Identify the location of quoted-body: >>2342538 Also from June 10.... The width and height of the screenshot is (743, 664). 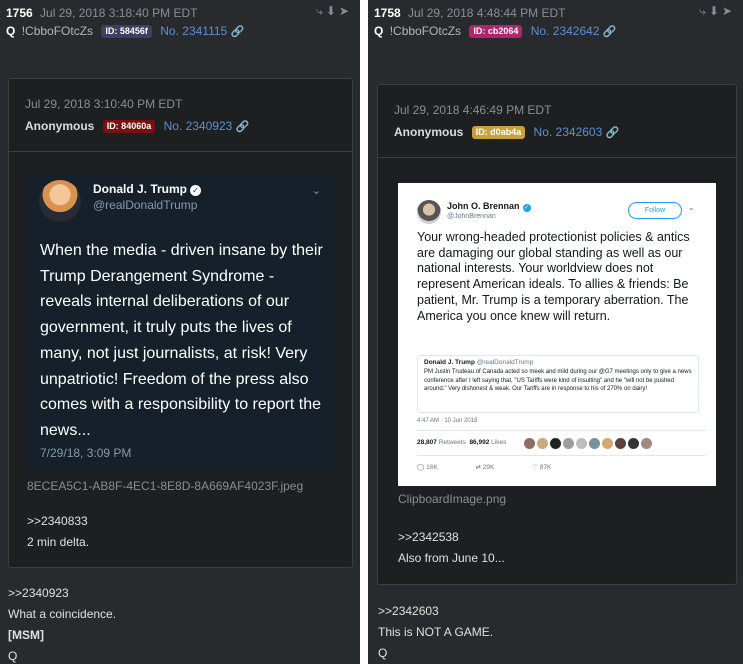
(451, 548).